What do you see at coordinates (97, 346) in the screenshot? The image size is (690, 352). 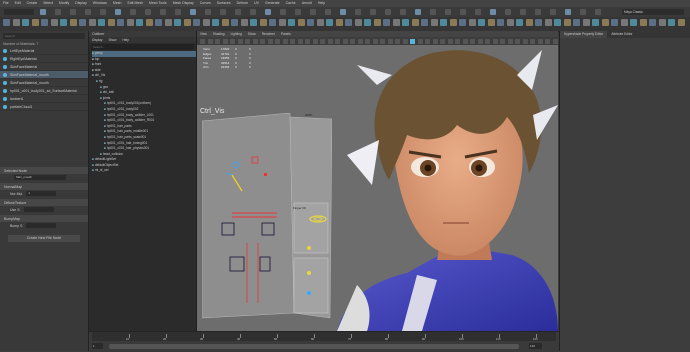 I see `range-start-field: 1` at bounding box center [97, 346].